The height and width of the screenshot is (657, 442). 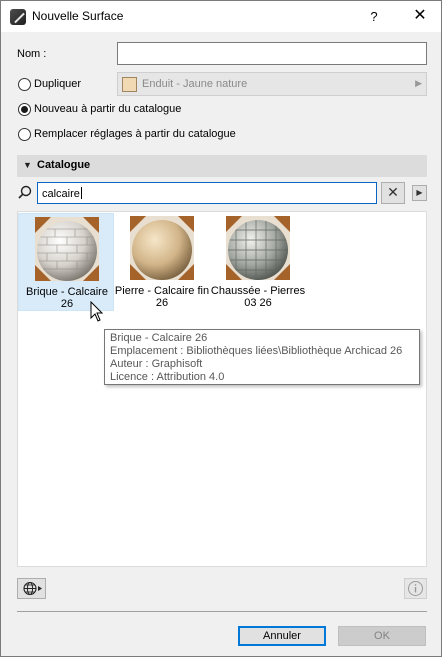 I want to click on collapse-triangle-icon: ▼, so click(x=27, y=165).